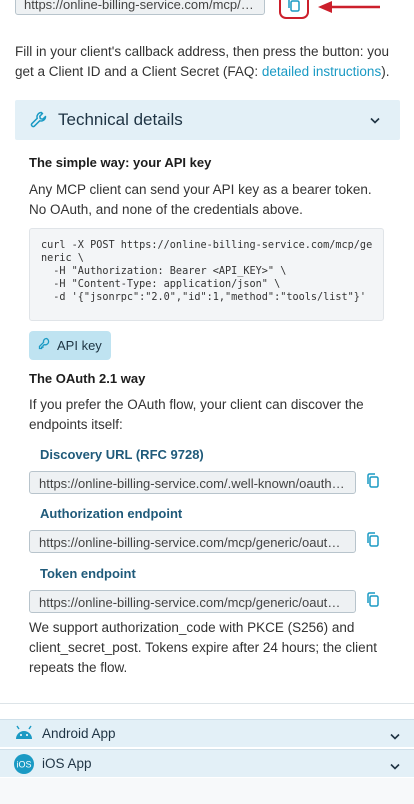 Image resolution: width=414 pixels, height=804 pixels. What do you see at coordinates (349, 7) in the screenshot?
I see `pointer-arrow-icon` at bounding box center [349, 7].